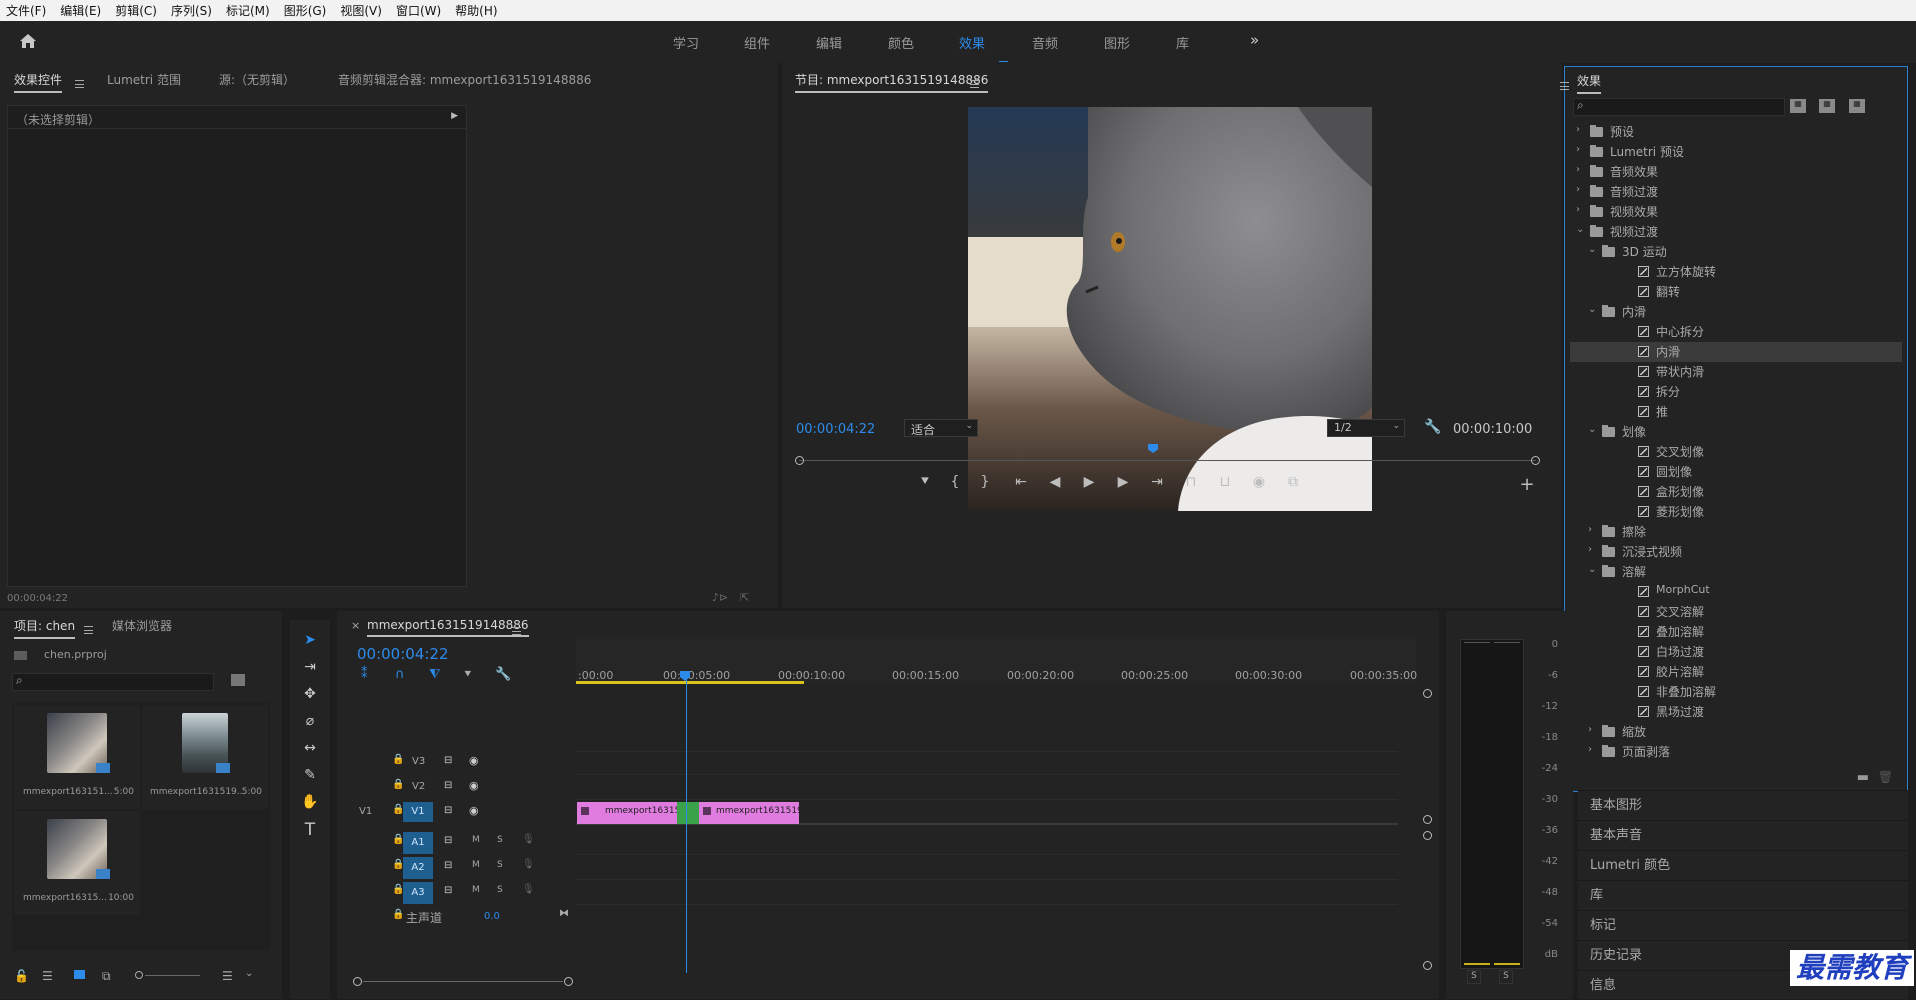  What do you see at coordinates (1736, 152) in the screenshot?
I see `effect-folder: › Lumetri 预设` at bounding box center [1736, 152].